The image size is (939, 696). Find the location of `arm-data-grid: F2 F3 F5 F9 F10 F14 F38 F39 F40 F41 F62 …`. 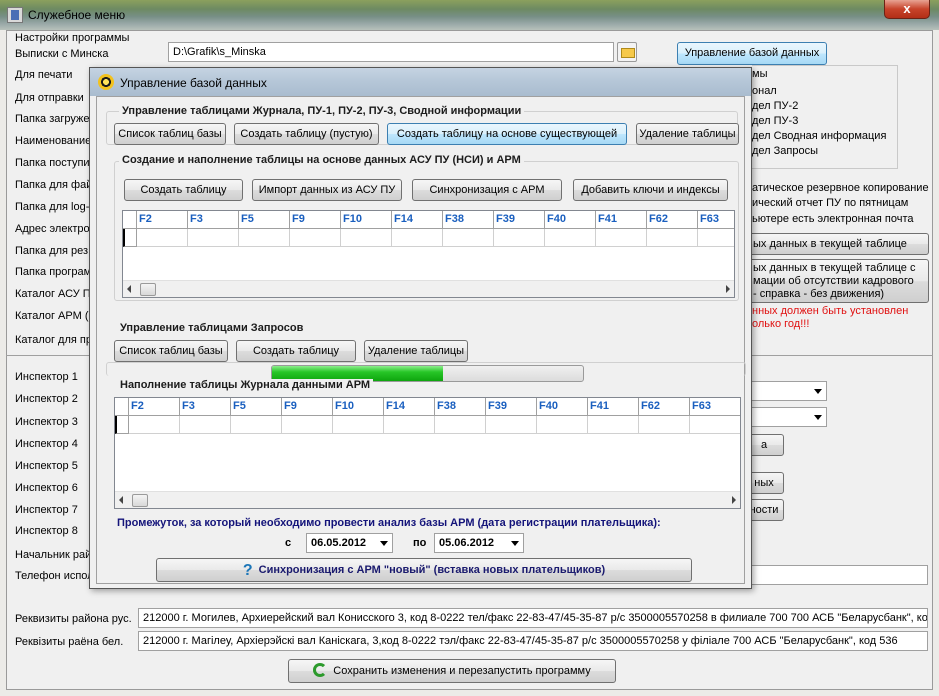

arm-data-grid: F2 F3 F5 F9 F10 F14 F38 F39 F40 F41 F62 … is located at coordinates (427, 453).